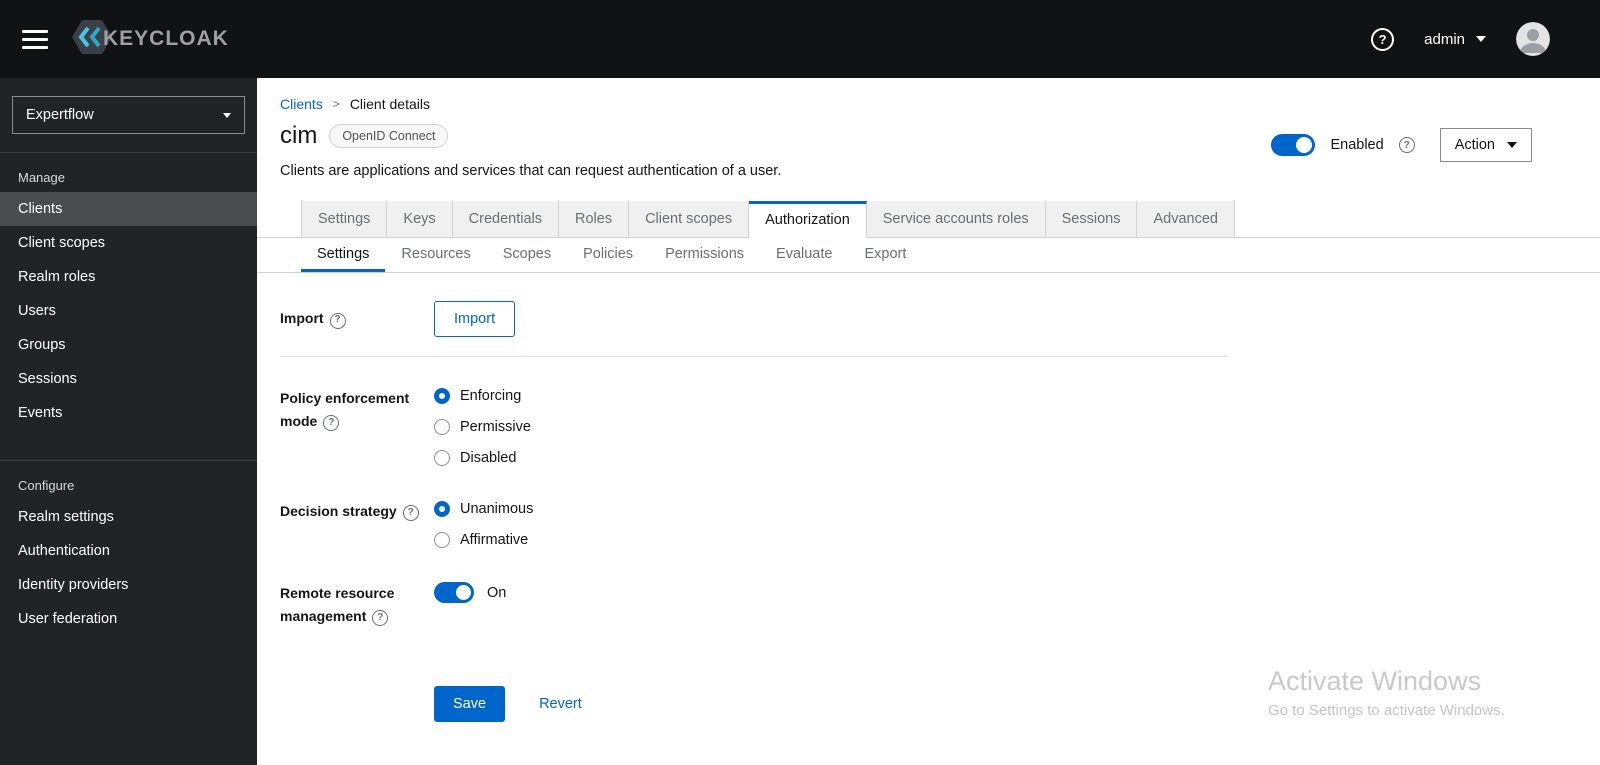 This screenshot has height=765, width=1600. I want to click on import-field-row: Import? Import, so click(940, 319).